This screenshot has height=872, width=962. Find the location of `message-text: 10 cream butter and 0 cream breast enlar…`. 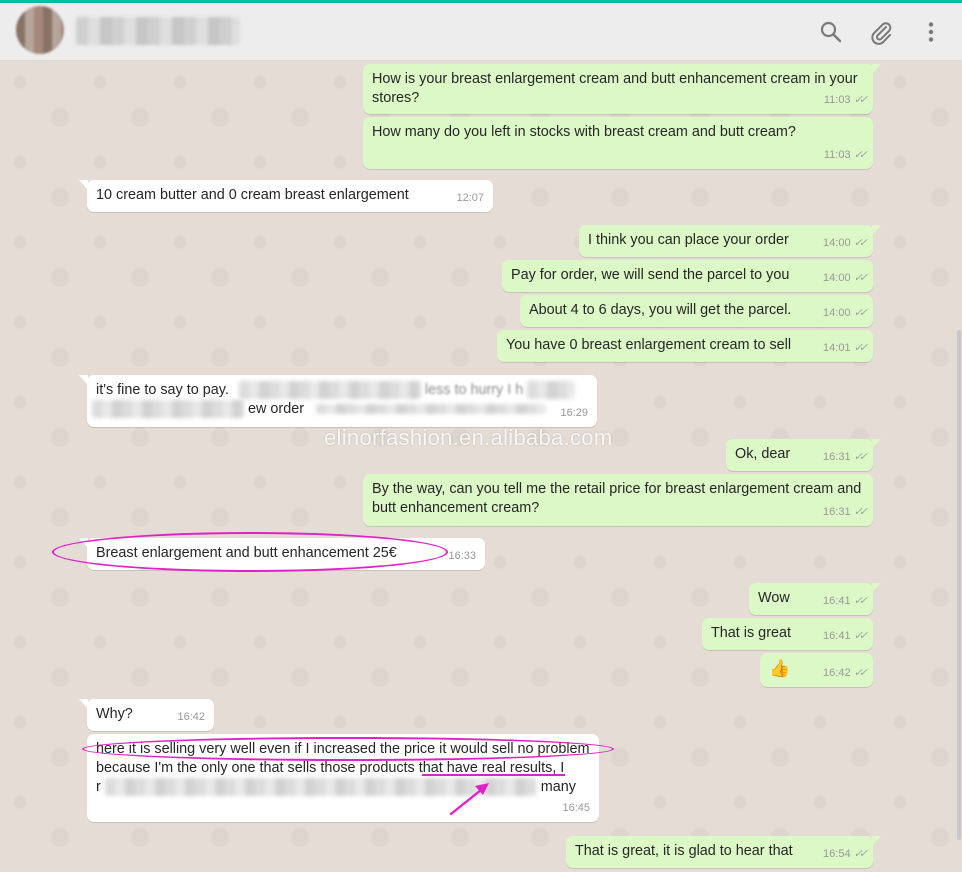

message-text: 10 cream butter and 0 cream breast enlar… is located at coordinates (252, 195).